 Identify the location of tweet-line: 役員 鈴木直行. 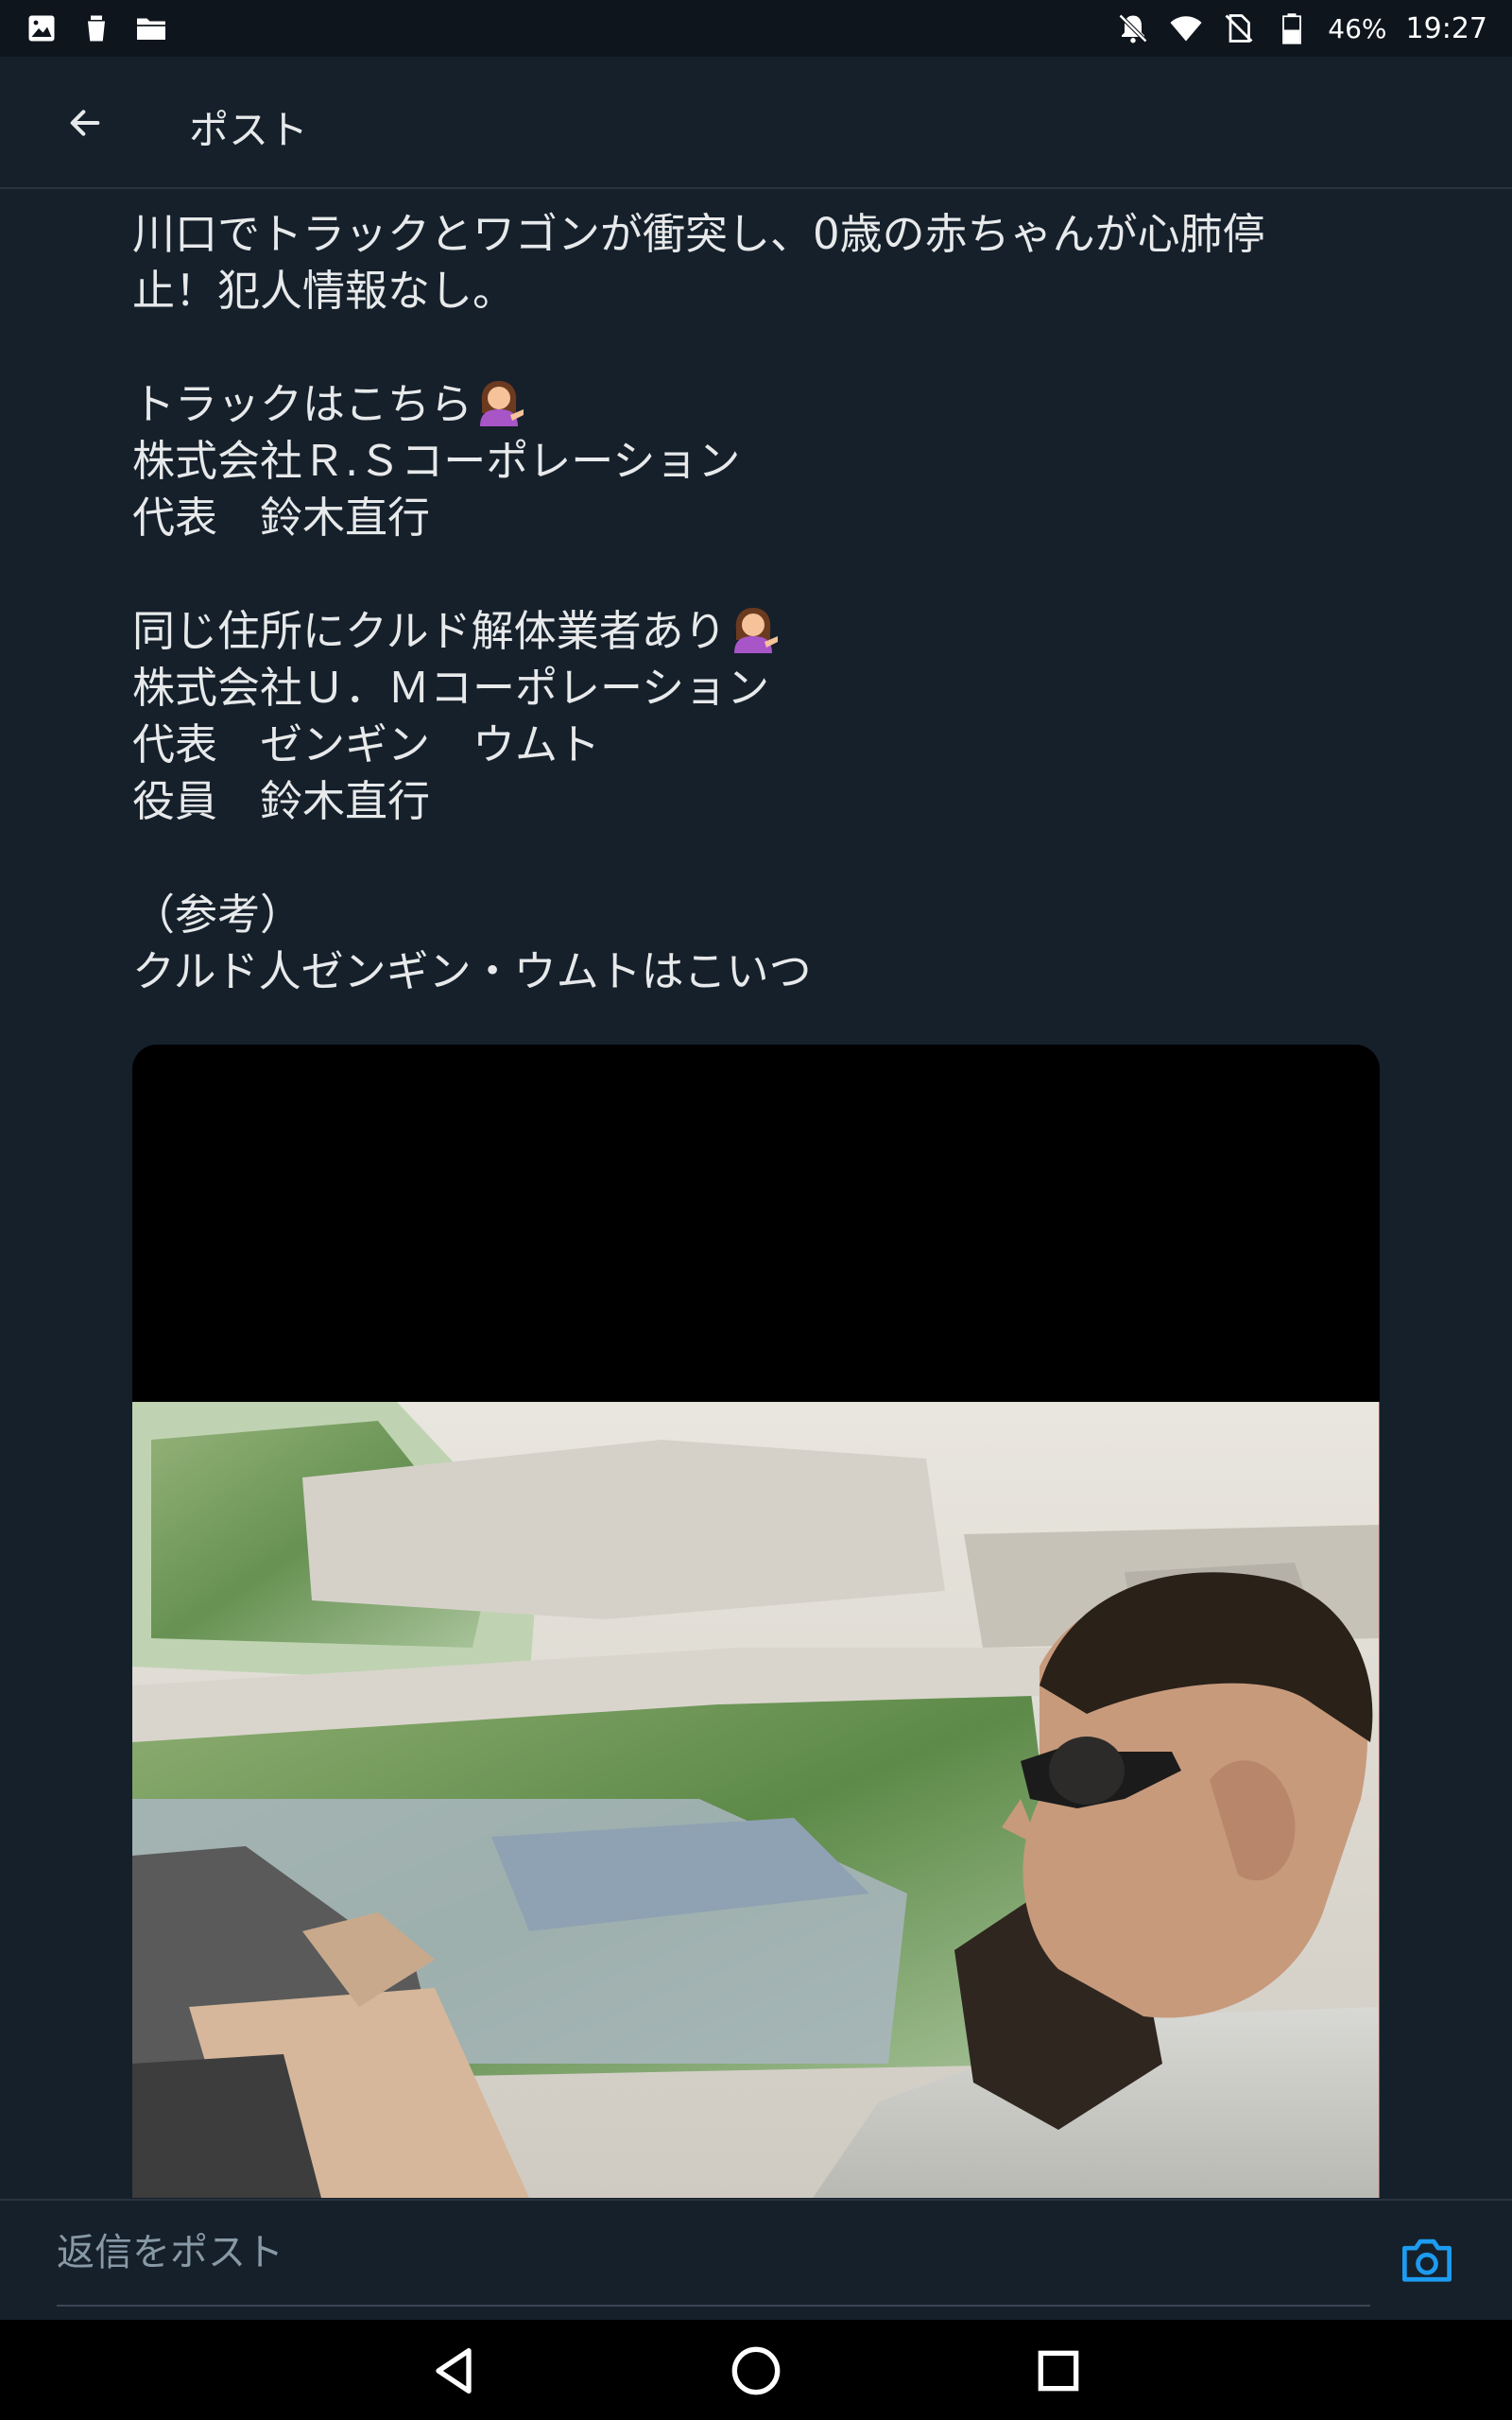
(281, 801).